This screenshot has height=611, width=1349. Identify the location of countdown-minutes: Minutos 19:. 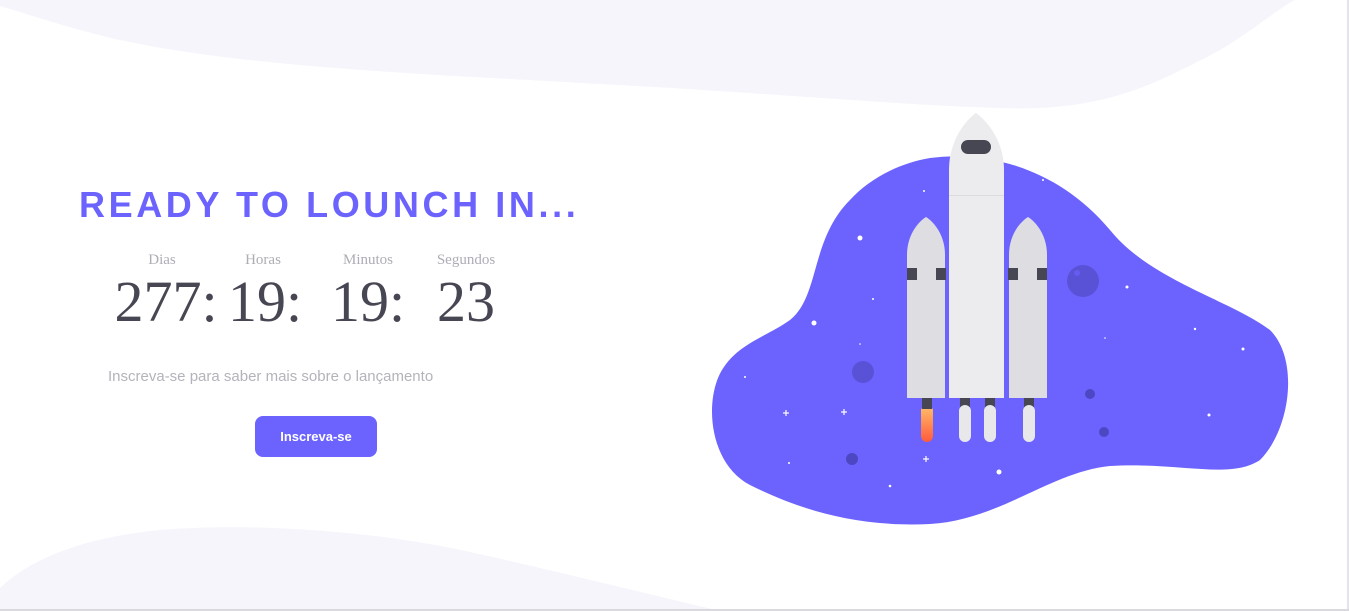
(368, 292).